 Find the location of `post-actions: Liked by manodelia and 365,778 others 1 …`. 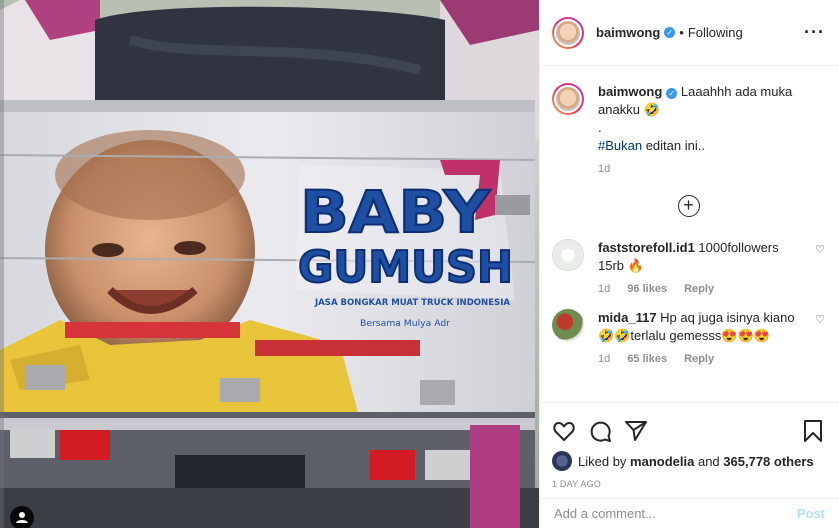

post-actions: Liked by manodelia and 365,778 others 1 … is located at coordinates (689, 445).